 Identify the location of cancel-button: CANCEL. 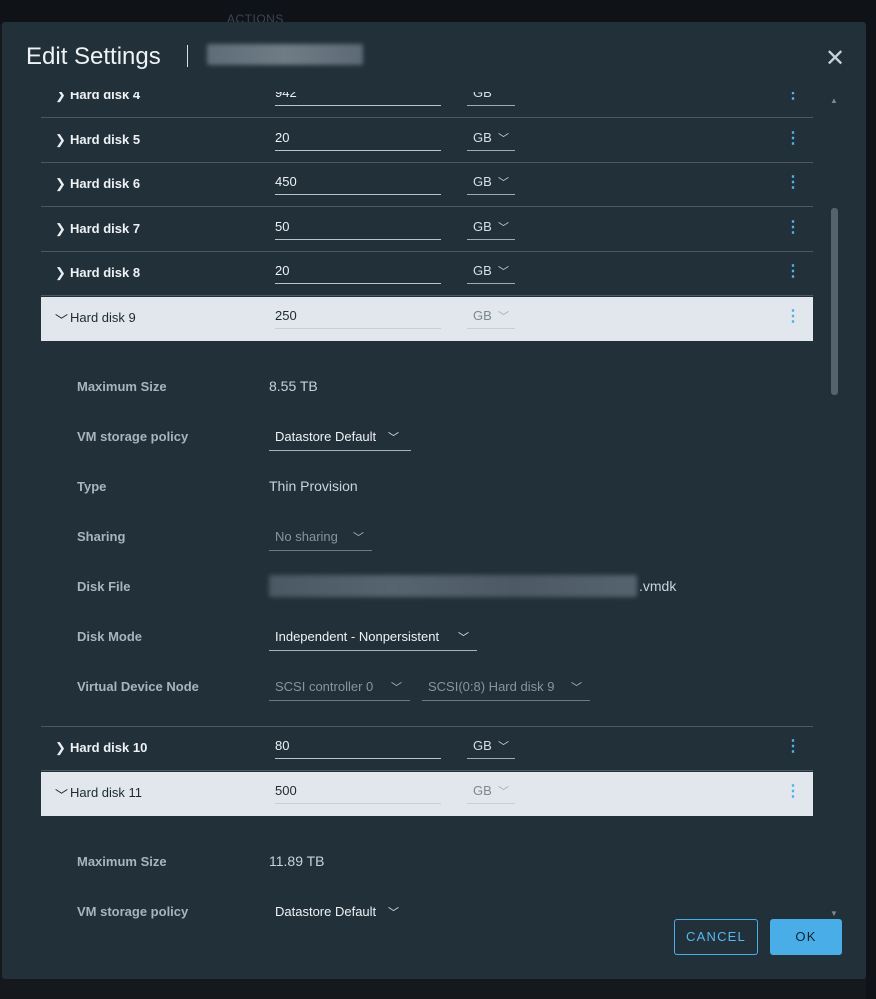
(716, 937).